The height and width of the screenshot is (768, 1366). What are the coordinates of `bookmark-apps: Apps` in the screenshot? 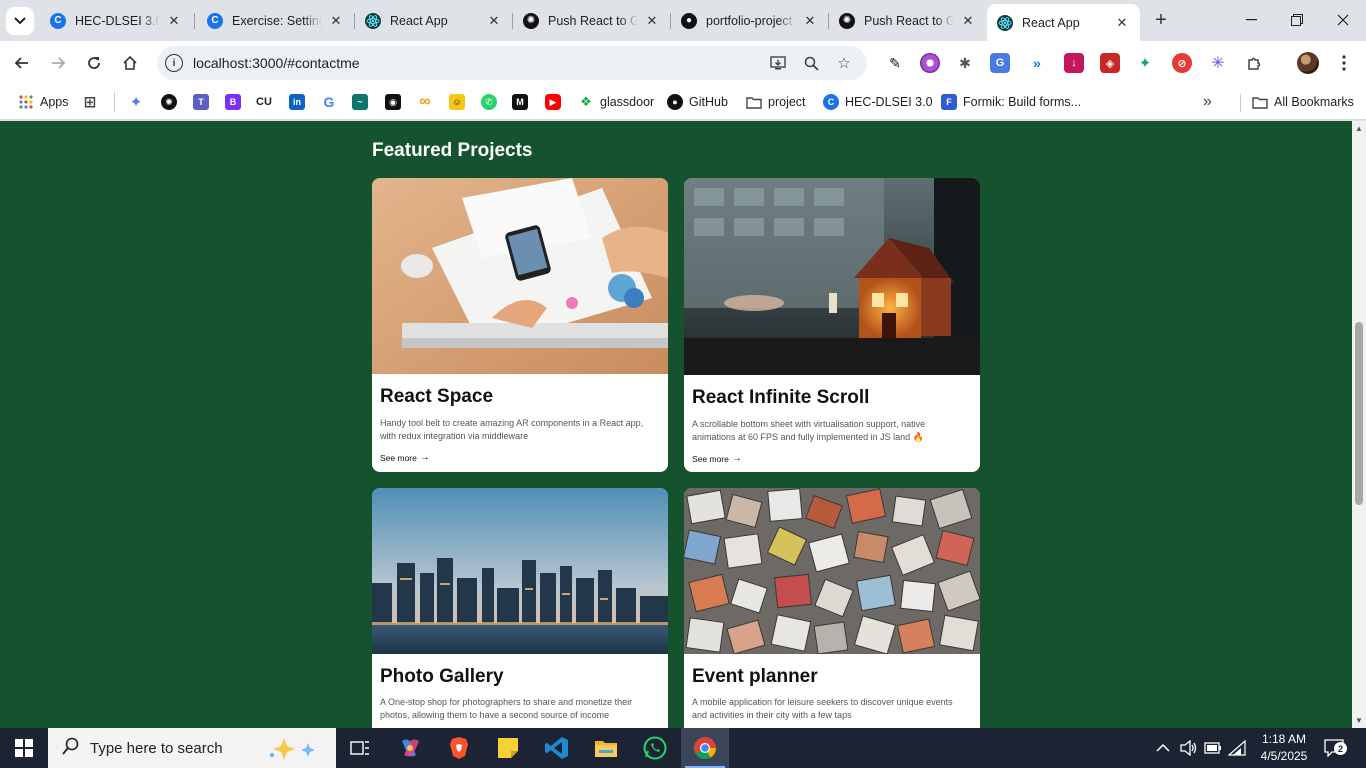 It's located at (43, 102).